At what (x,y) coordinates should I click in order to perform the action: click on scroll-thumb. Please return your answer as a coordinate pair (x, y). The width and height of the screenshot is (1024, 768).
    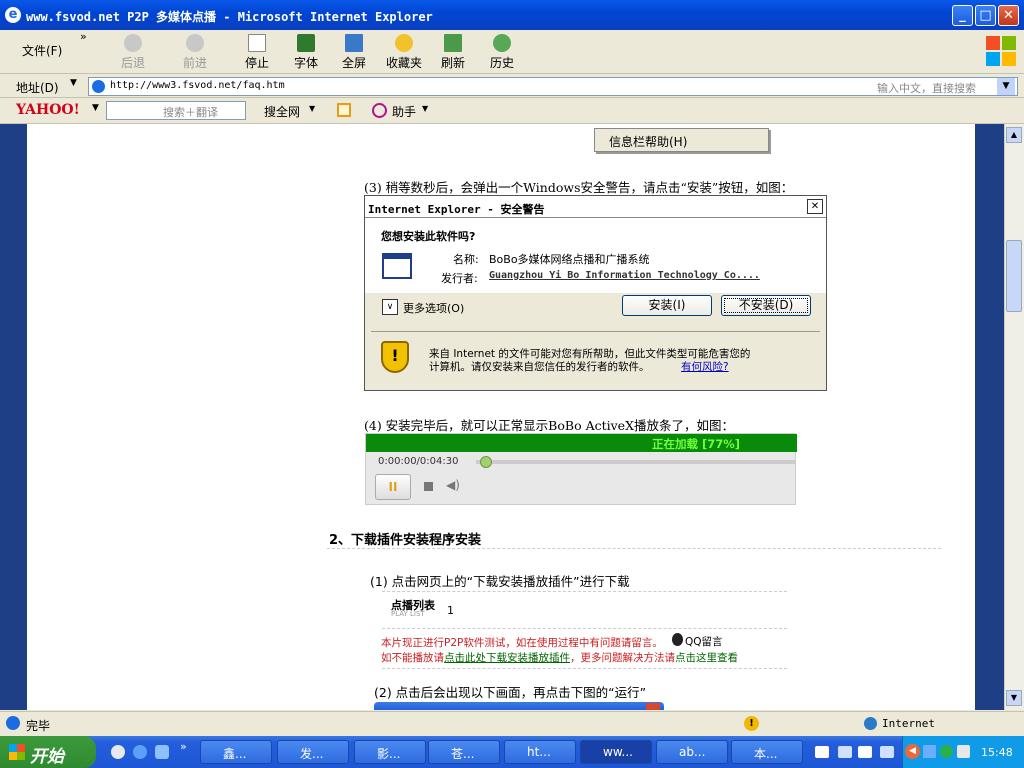
    Looking at the image, I should click on (1014, 276).